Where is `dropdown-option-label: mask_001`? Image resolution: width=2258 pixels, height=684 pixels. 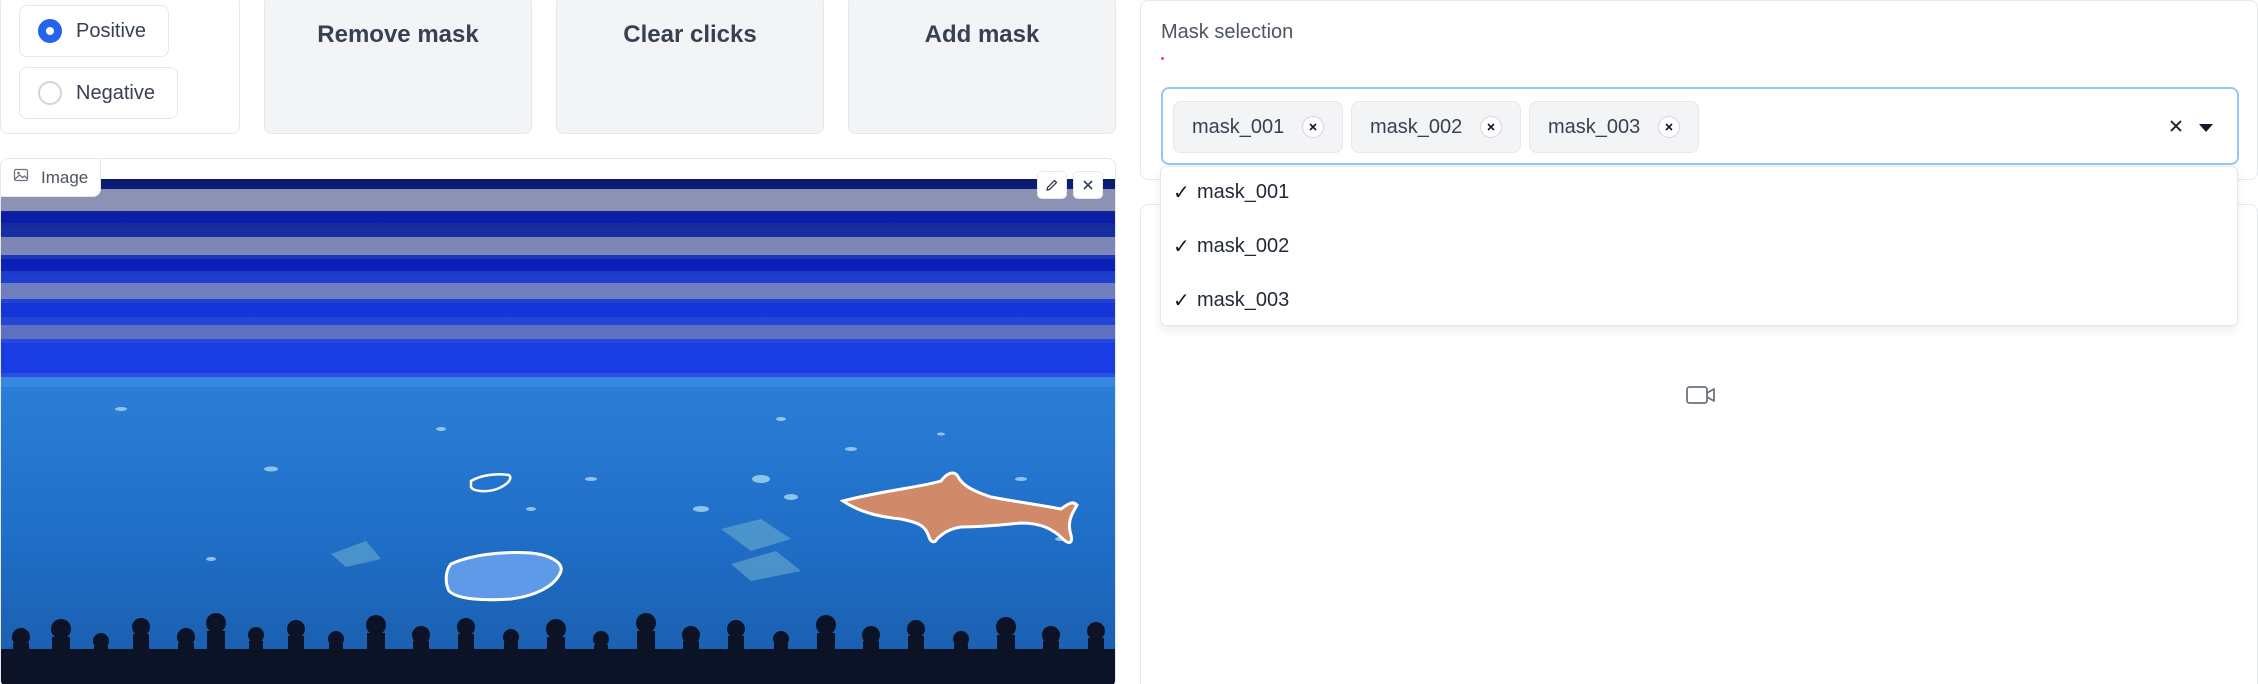 dropdown-option-label: mask_001 is located at coordinates (1243, 191).